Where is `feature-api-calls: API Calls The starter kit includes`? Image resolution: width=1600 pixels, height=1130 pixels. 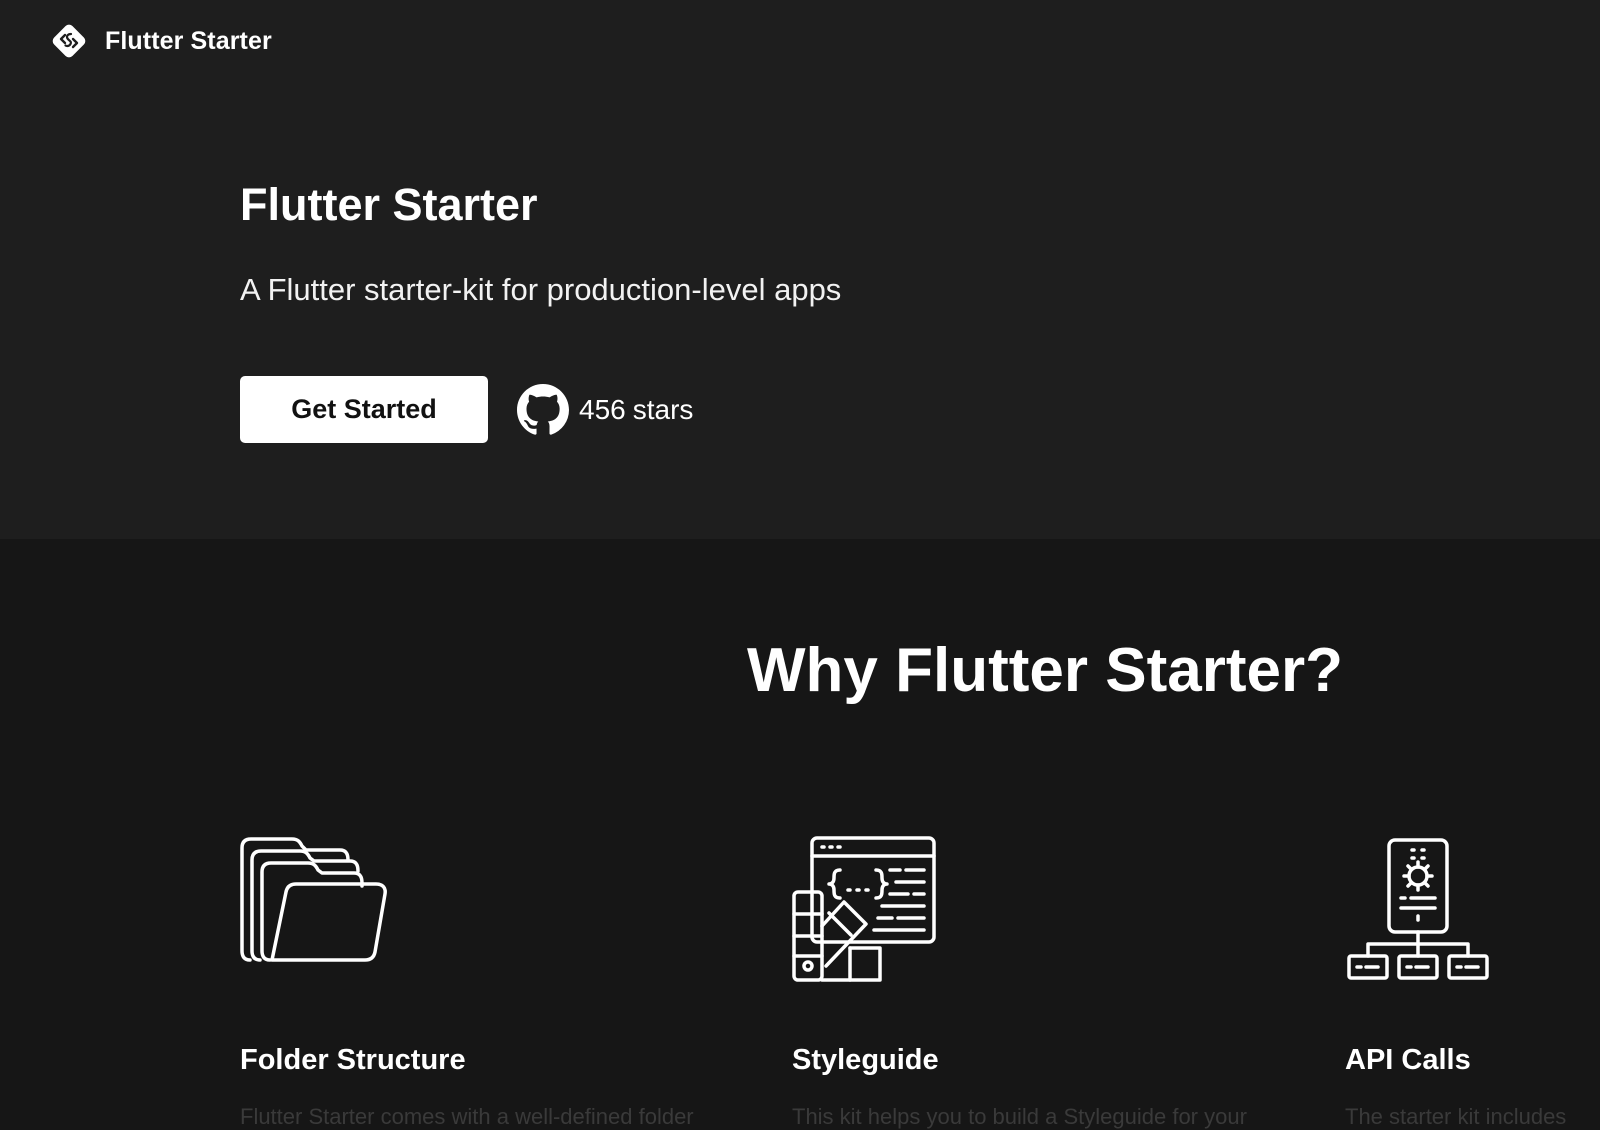
feature-api-calls: API Calls The starter kit includes is located at coordinates (1472, 982).